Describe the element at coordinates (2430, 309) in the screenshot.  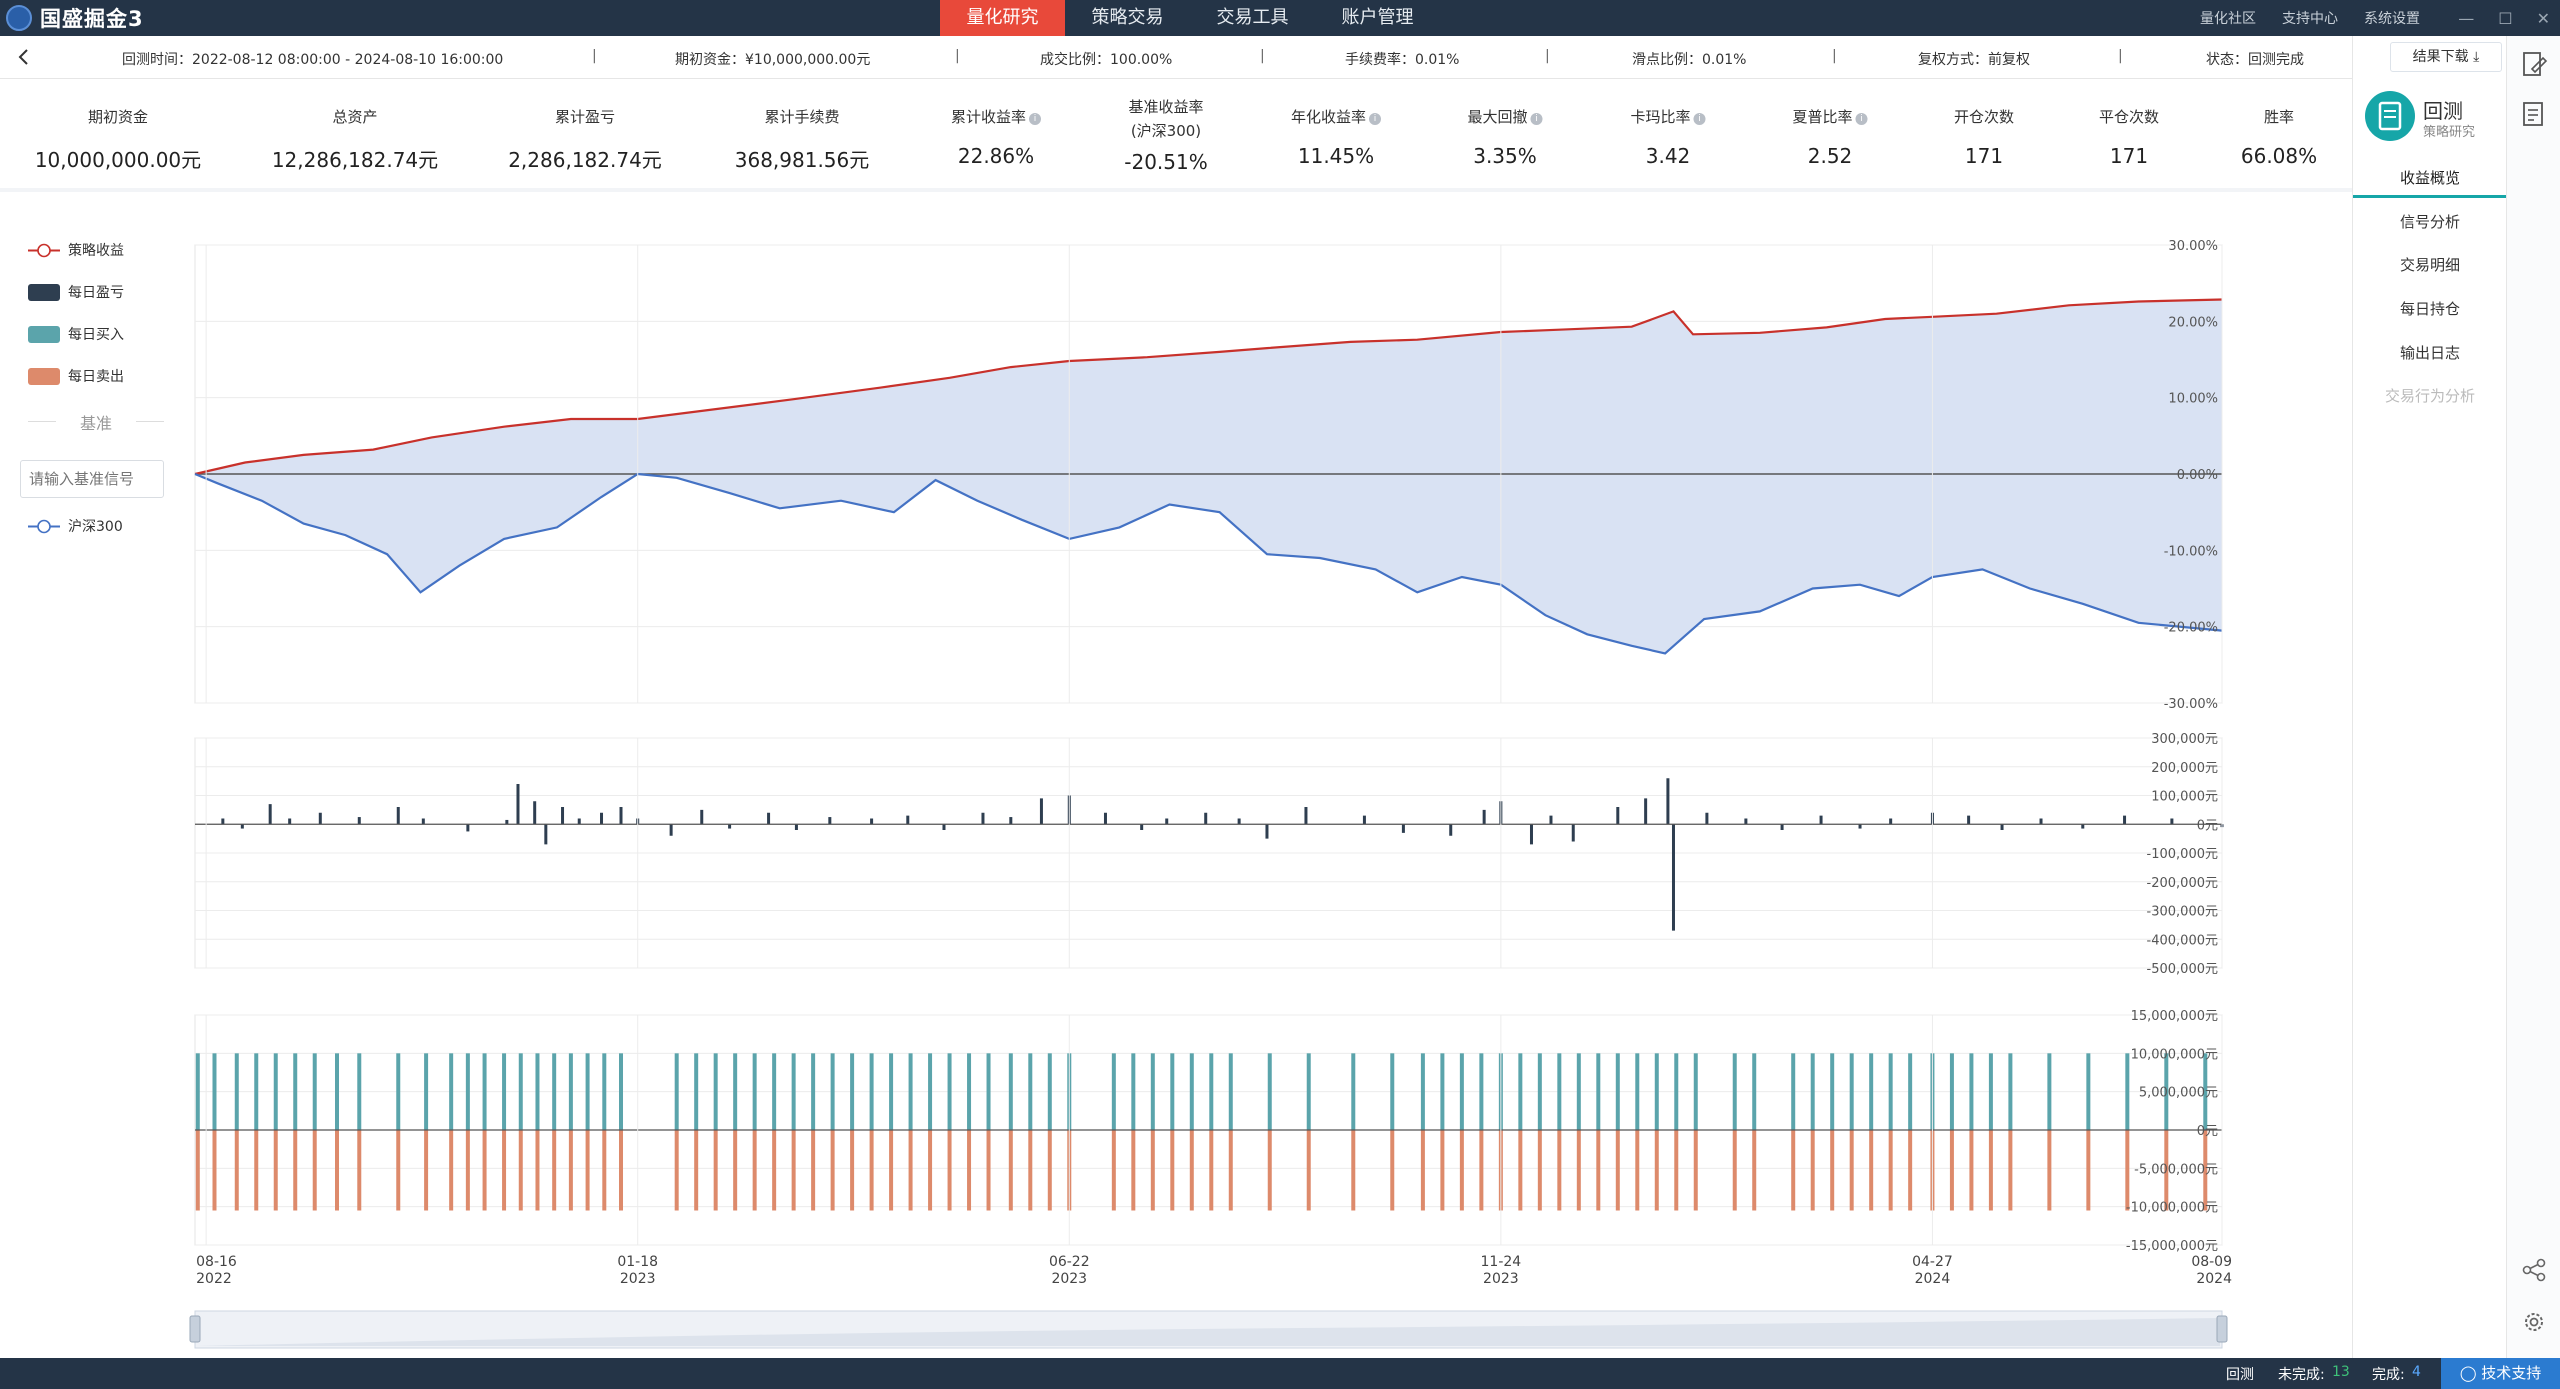
I see `menu-daily-positions: 每日持仓` at that location.